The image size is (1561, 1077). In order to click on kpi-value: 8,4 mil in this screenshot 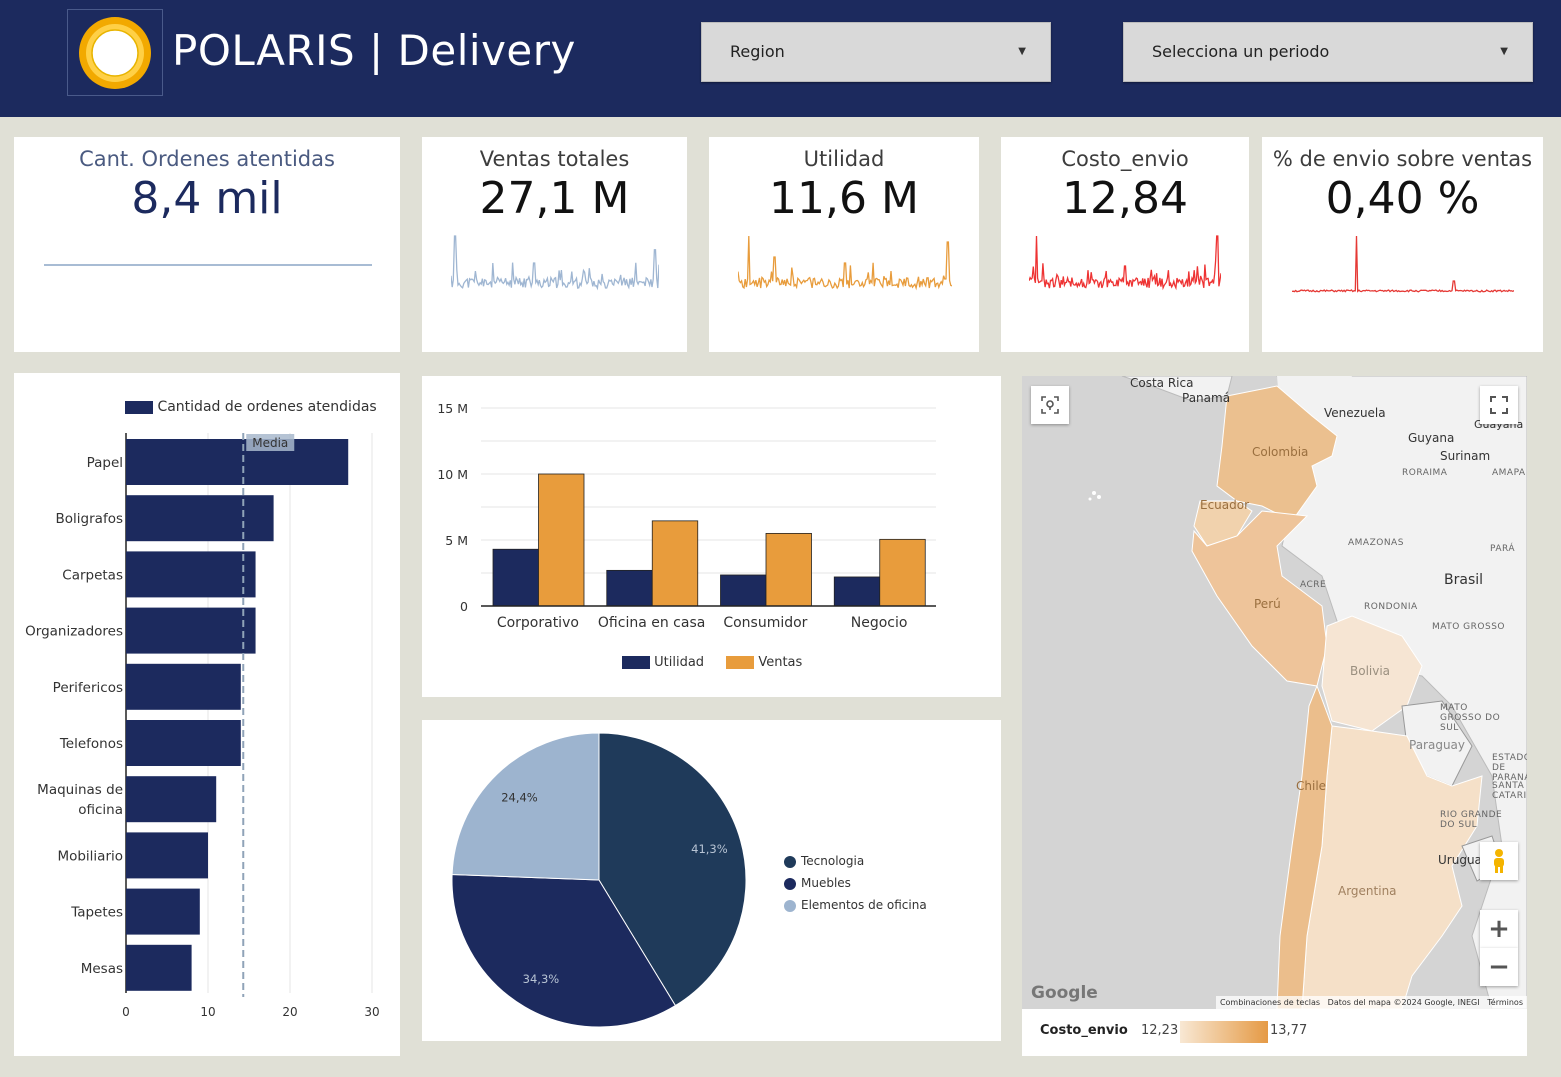, I will do `click(207, 198)`.